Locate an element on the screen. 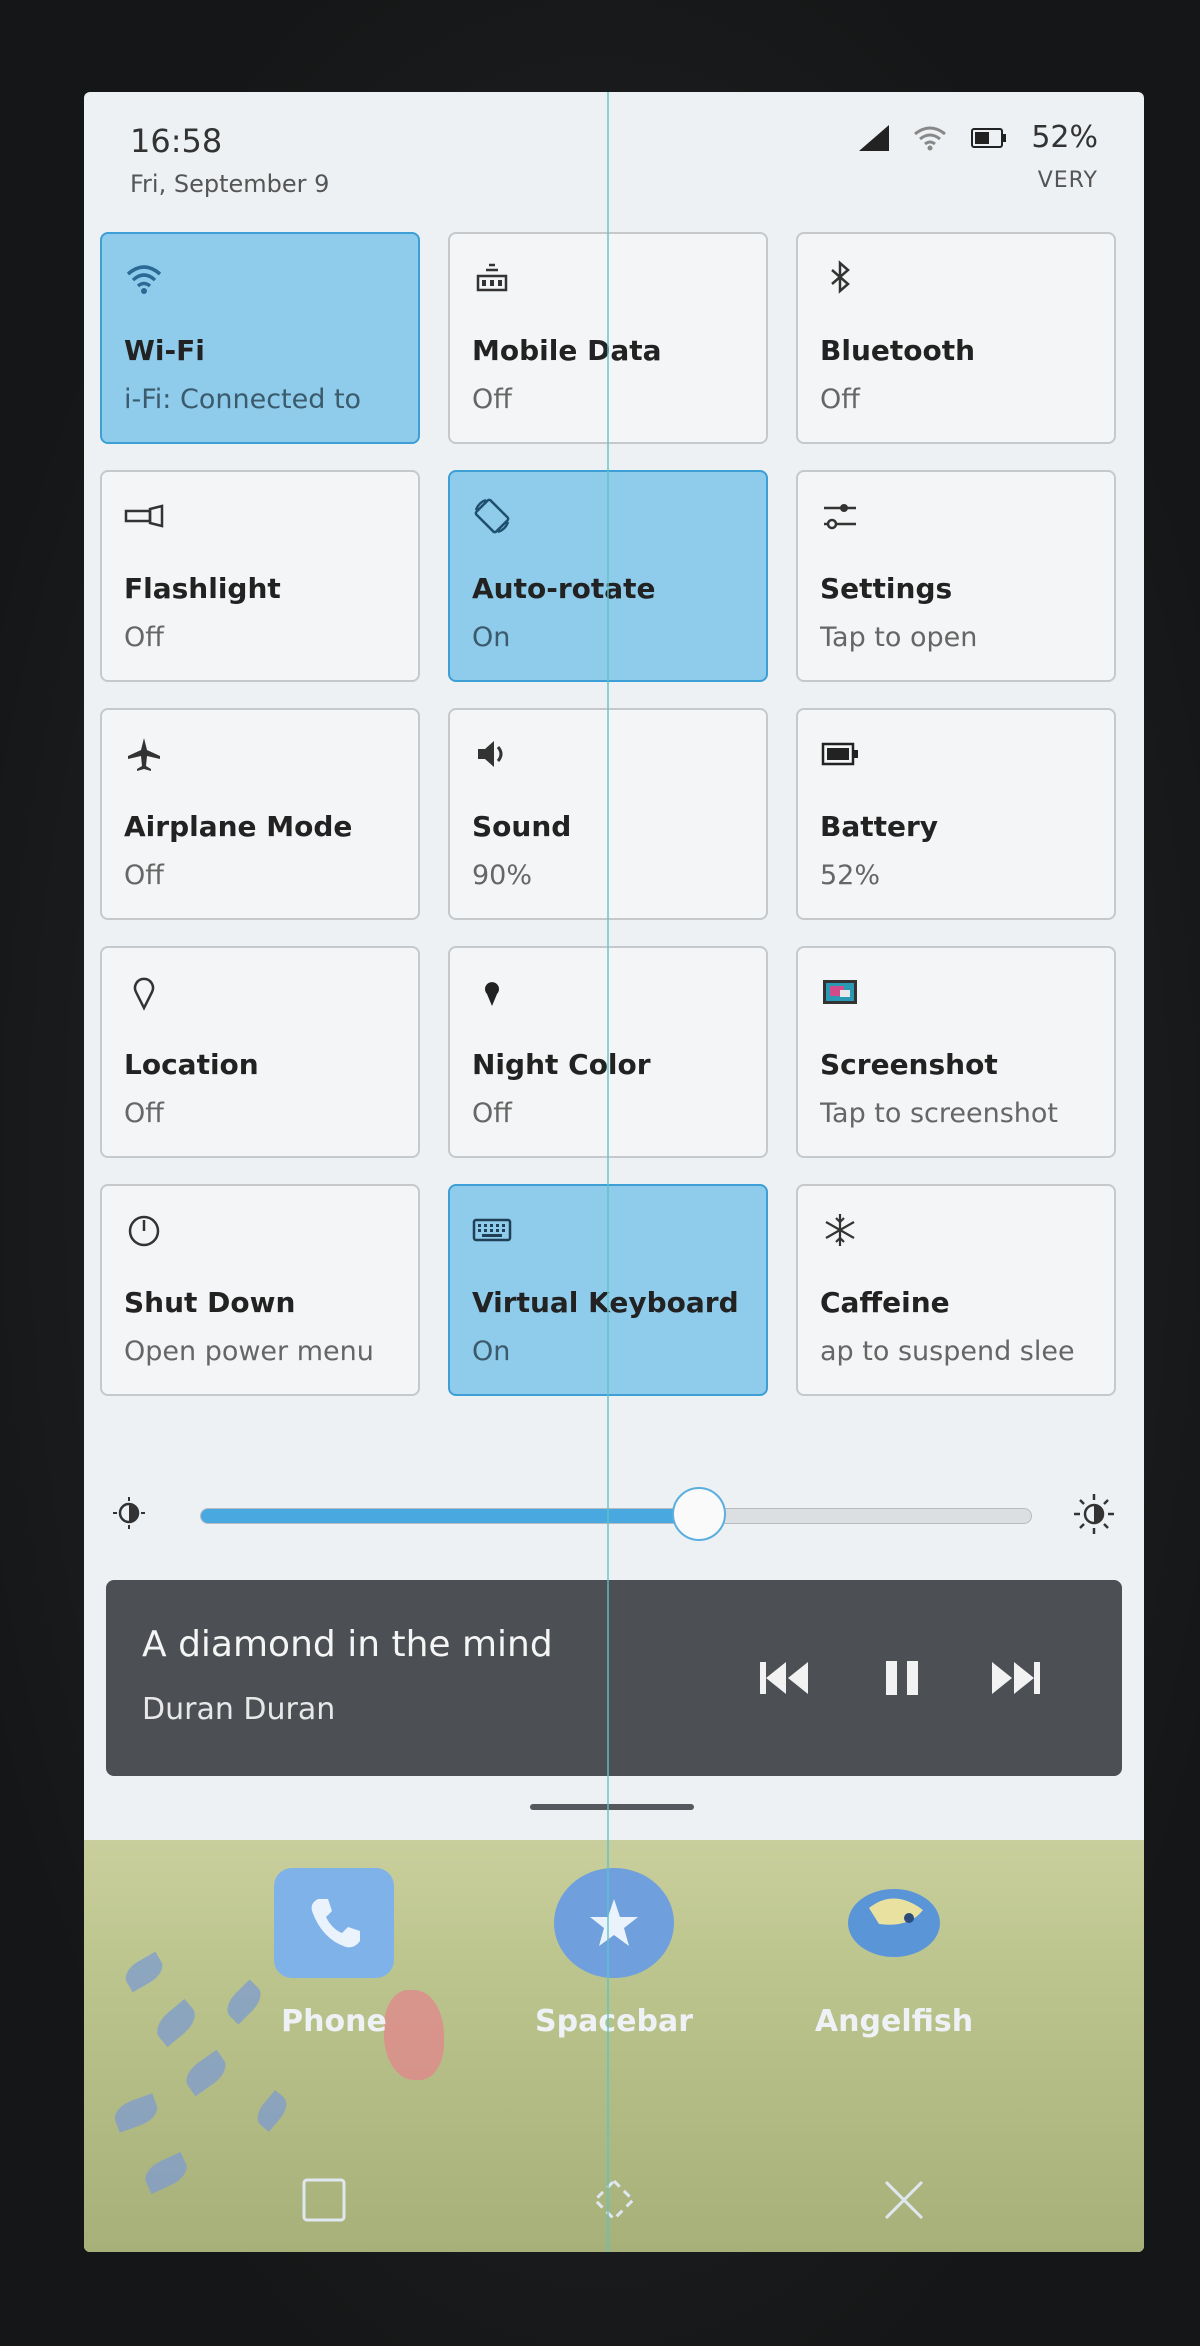  tile-location: Location Off is located at coordinates (260, 1052).